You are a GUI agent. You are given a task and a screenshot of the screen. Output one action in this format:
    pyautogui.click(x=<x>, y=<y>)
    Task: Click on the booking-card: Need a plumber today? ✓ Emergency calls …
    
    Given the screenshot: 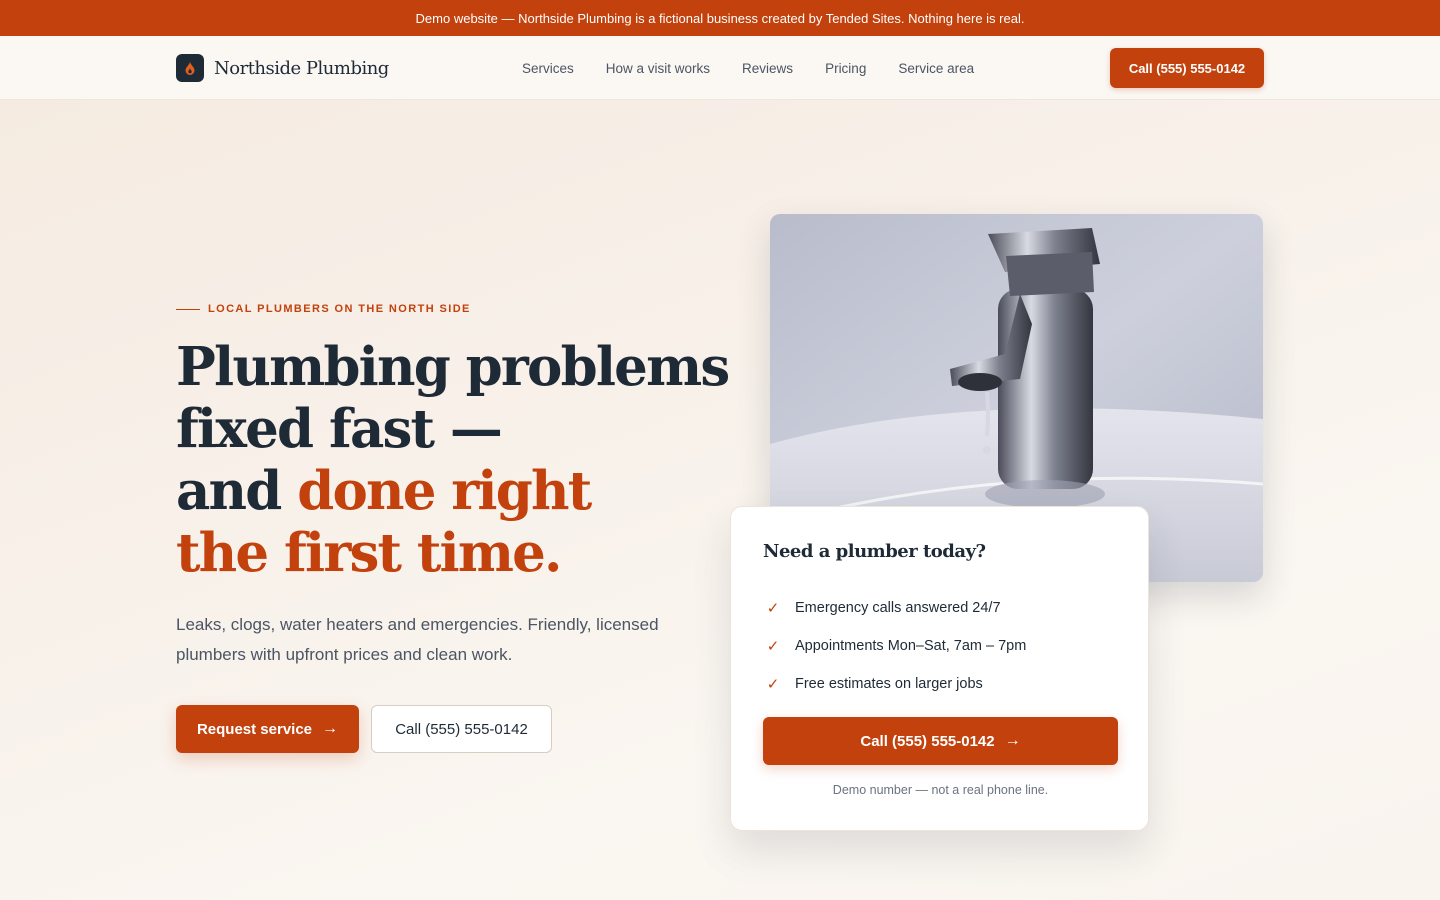 What is the action you would take?
    pyautogui.click(x=939, y=668)
    